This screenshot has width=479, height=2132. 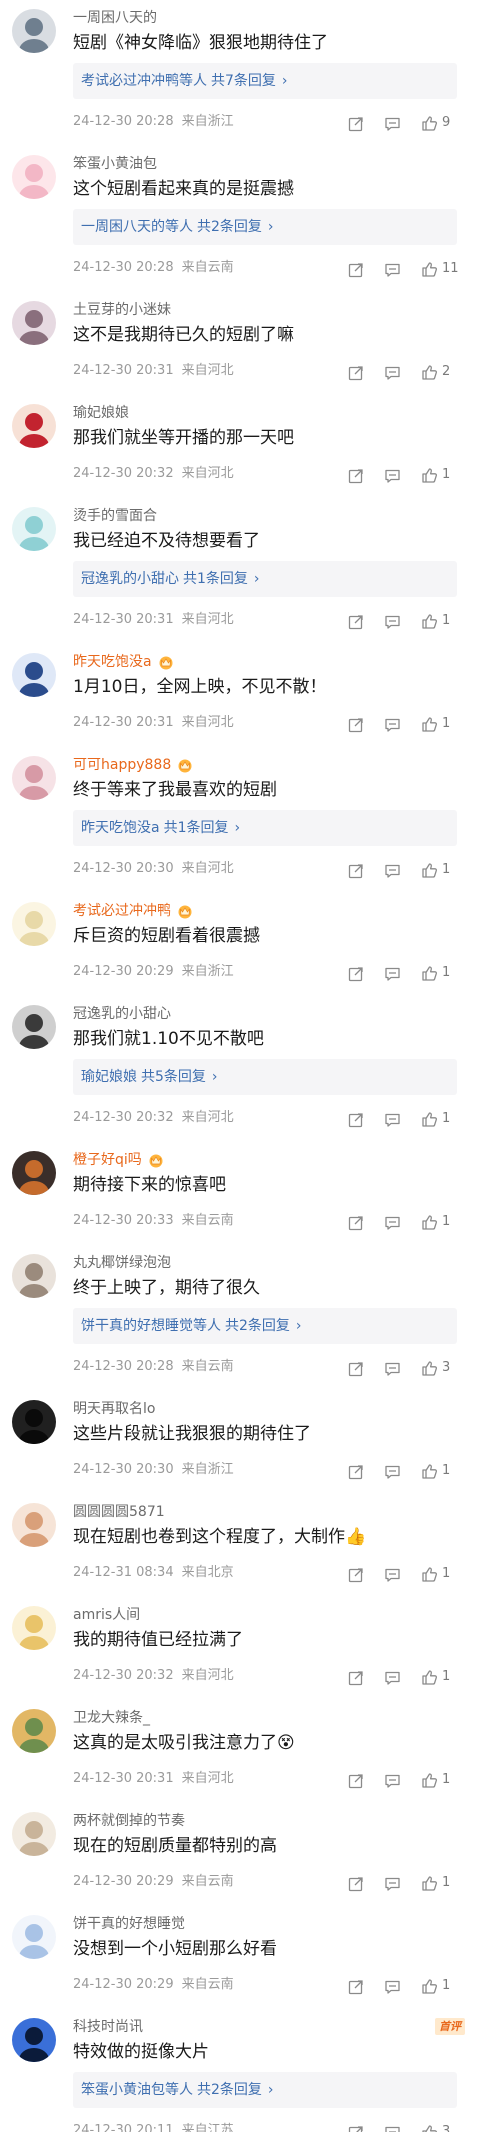 What do you see at coordinates (137, 1326) in the screenshot?
I see `reply-names: 饼干真的好想睡觉` at bounding box center [137, 1326].